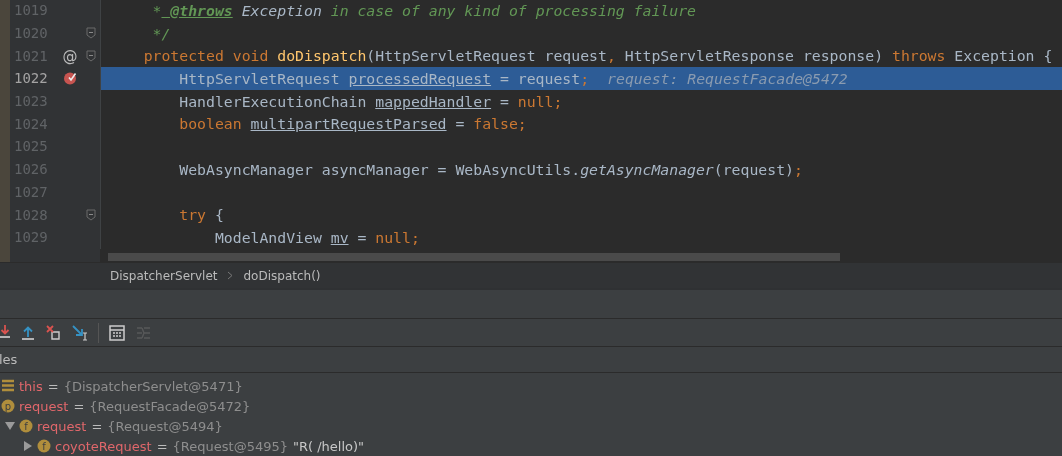 The image size is (1062, 456). What do you see at coordinates (31, 78) in the screenshot?
I see `line-number: 1022` at bounding box center [31, 78].